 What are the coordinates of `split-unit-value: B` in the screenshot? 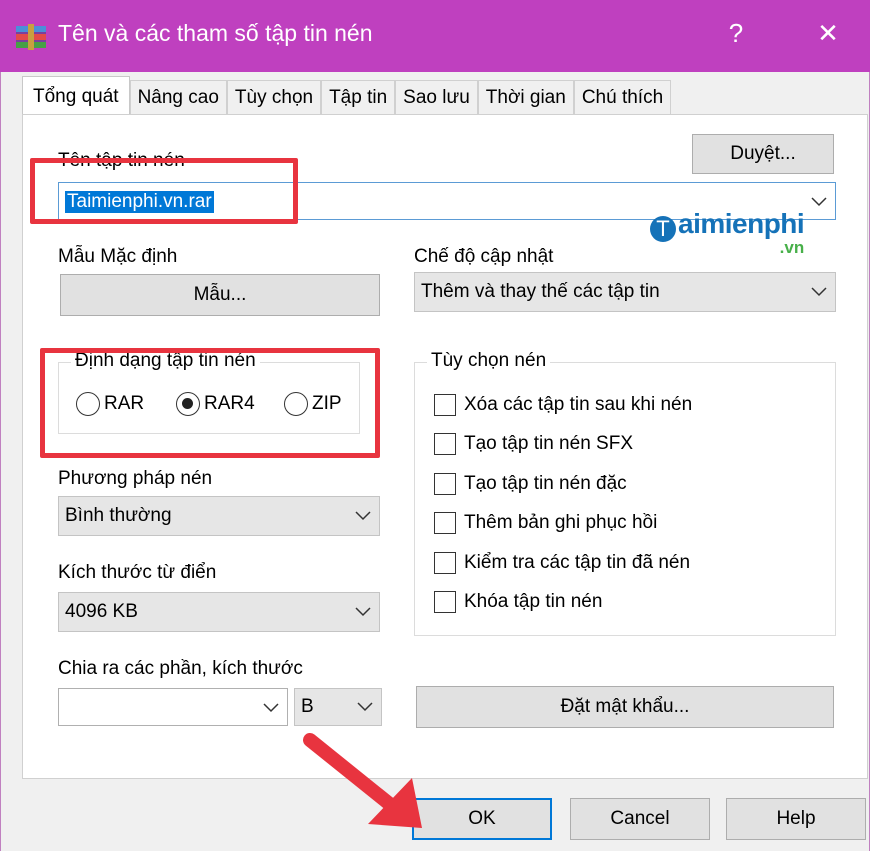 It's located at (307, 706).